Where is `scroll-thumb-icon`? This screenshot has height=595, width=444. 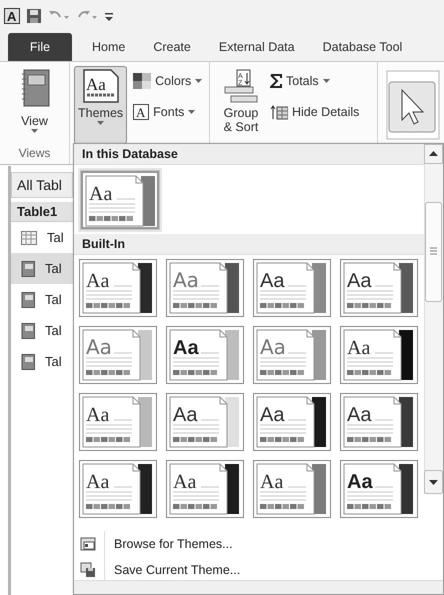
scroll-thumb-icon is located at coordinates (433, 252).